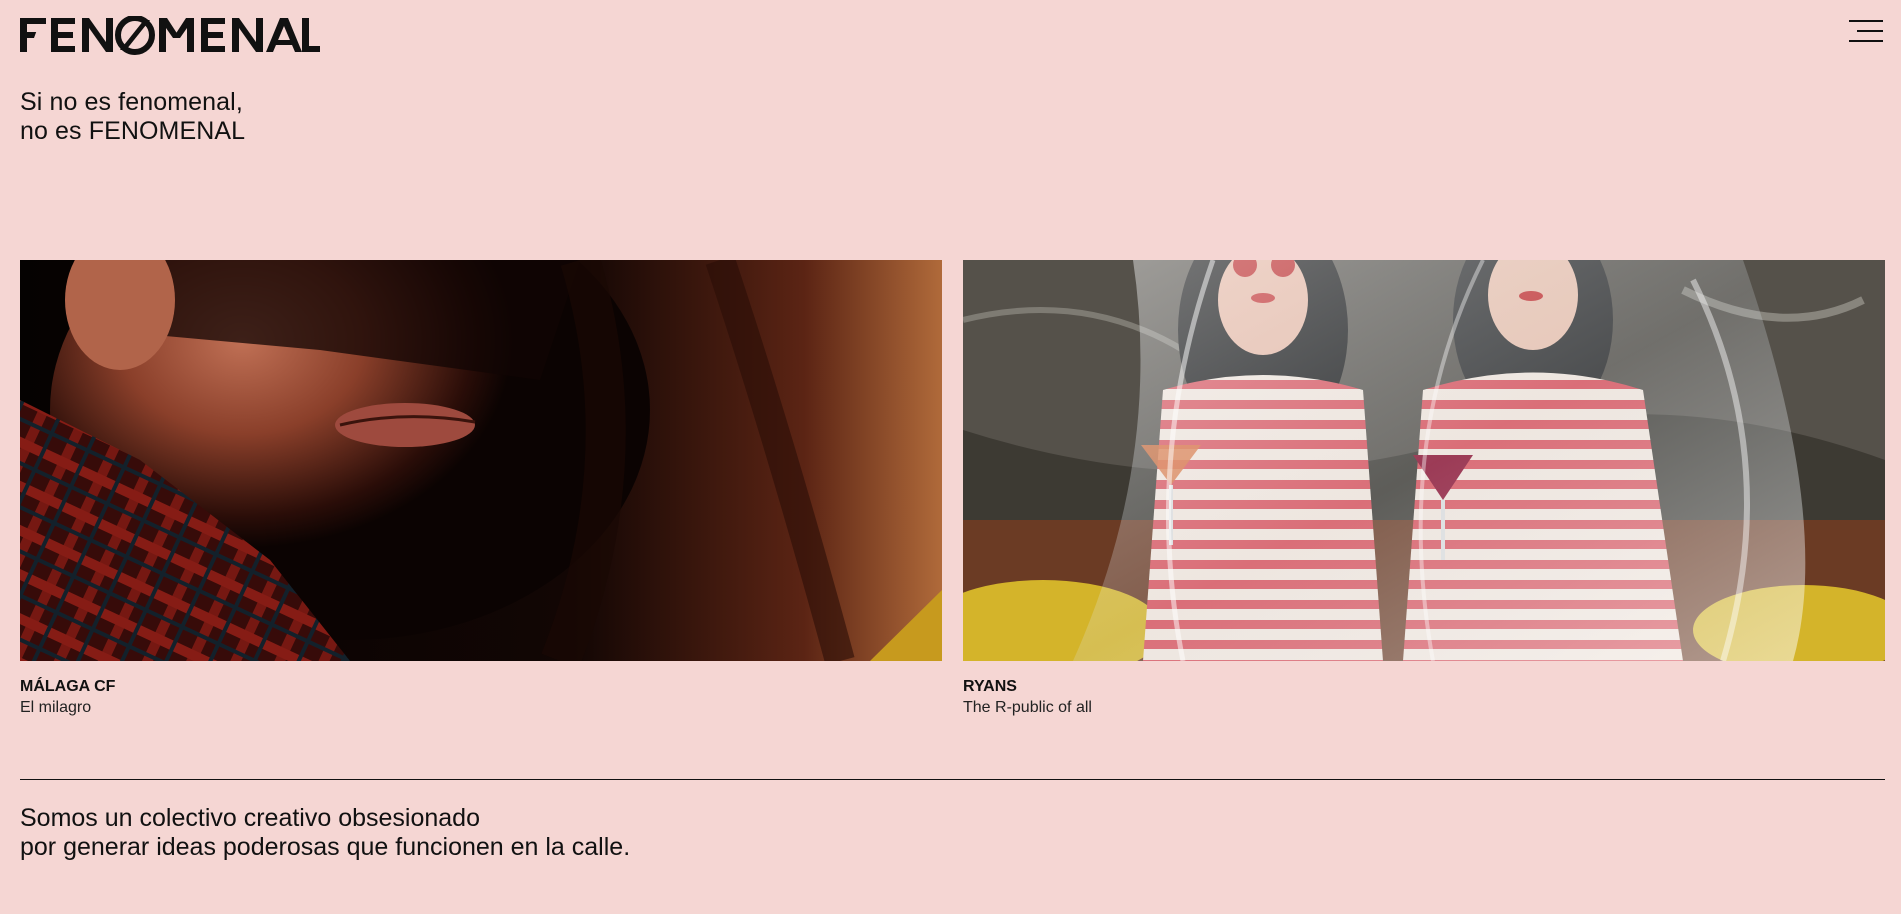  Describe the element at coordinates (1870, 31) in the screenshot. I see `menu-bar-middle` at that location.